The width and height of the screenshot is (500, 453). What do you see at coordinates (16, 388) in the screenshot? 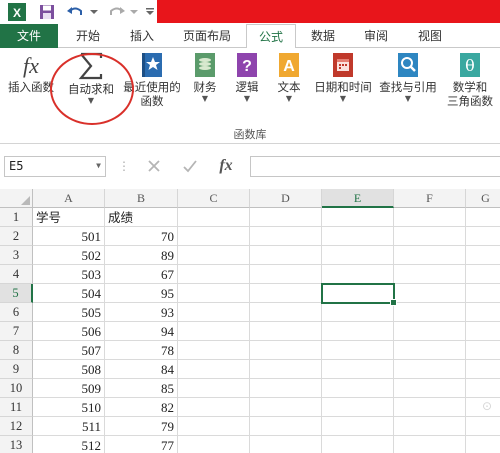
I see `row-header-10: 10` at bounding box center [16, 388].